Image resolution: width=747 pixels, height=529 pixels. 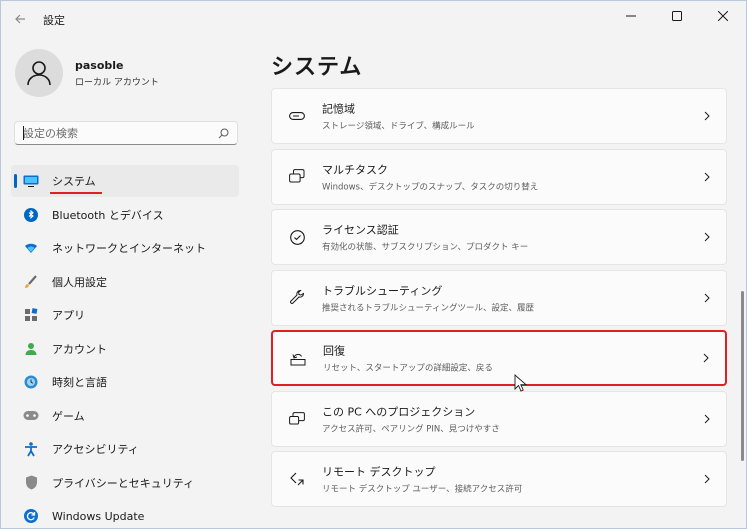 What do you see at coordinates (95, 449) in the screenshot?
I see `sidebar-item-label: アクセシビリティ` at bounding box center [95, 449].